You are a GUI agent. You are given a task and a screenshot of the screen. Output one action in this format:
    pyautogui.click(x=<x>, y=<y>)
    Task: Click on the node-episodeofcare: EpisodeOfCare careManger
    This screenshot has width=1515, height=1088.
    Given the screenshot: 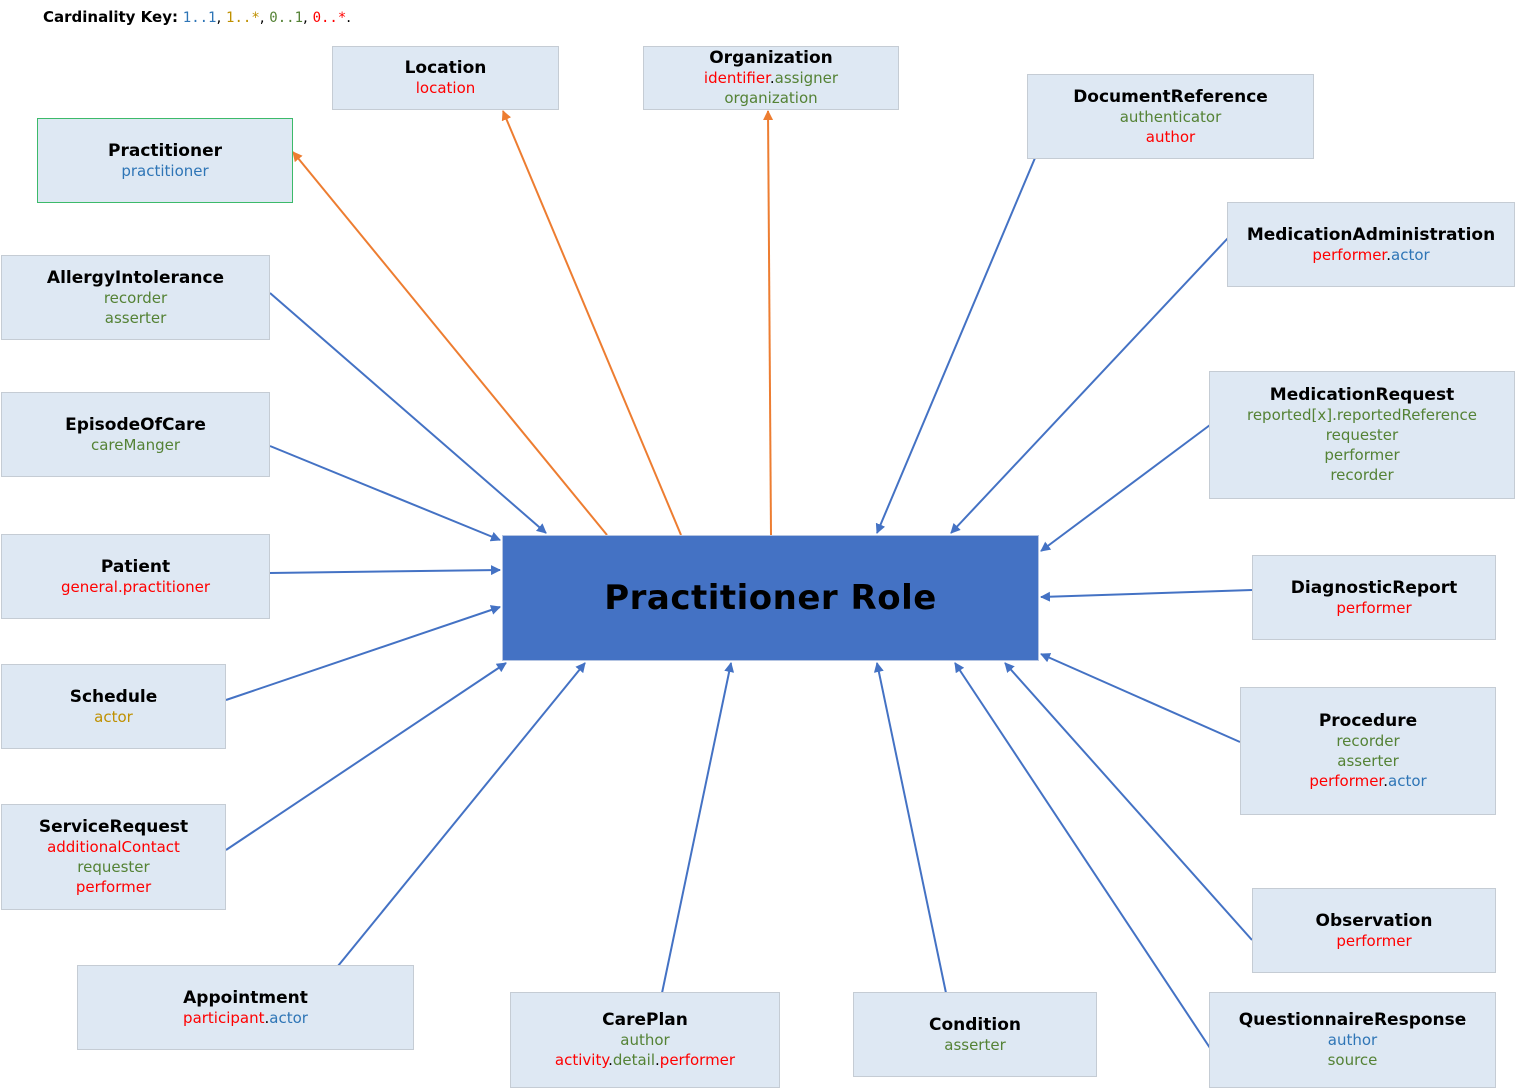 What is the action you would take?
    pyautogui.click(x=135, y=434)
    